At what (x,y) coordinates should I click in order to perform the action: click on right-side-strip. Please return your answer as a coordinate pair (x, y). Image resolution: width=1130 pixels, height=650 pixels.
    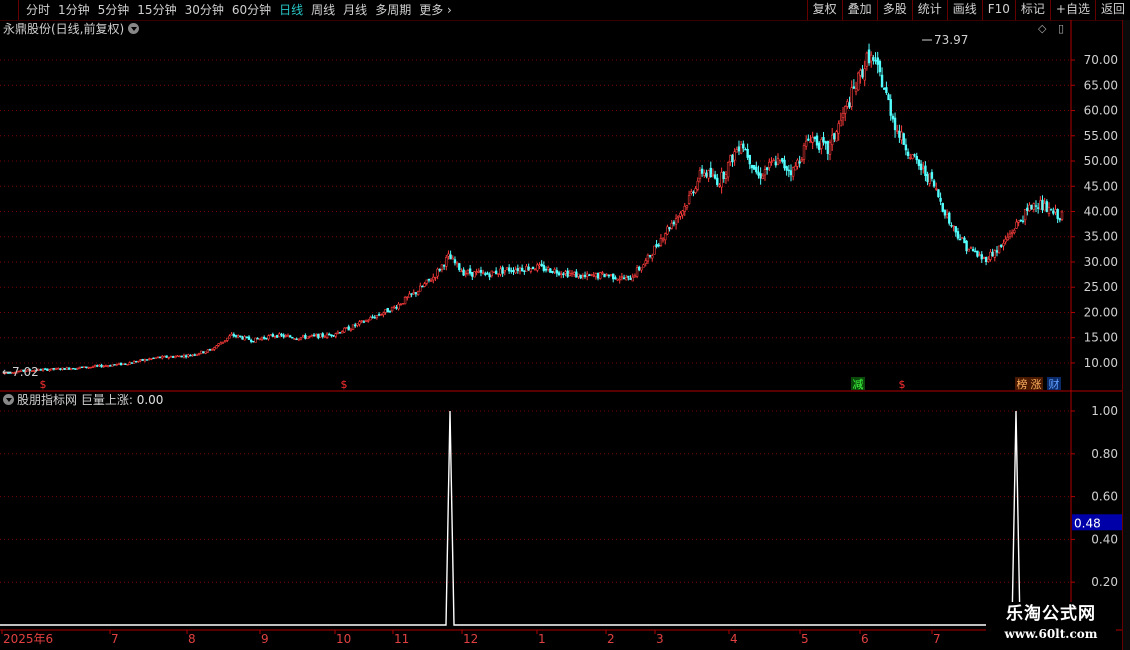
    Looking at the image, I should click on (1126, 335).